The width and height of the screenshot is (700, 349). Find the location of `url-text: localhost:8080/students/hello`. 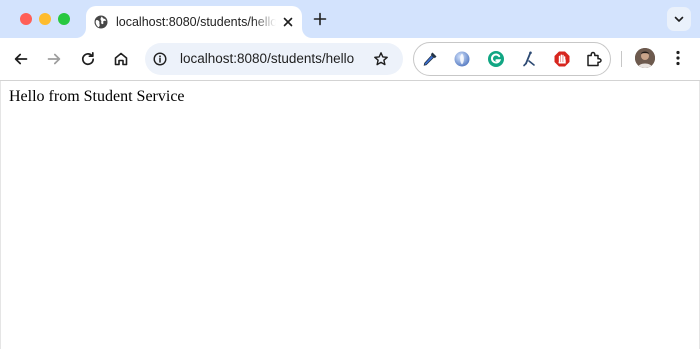

url-text: localhost:8080/students/hello is located at coordinates (267, 58).